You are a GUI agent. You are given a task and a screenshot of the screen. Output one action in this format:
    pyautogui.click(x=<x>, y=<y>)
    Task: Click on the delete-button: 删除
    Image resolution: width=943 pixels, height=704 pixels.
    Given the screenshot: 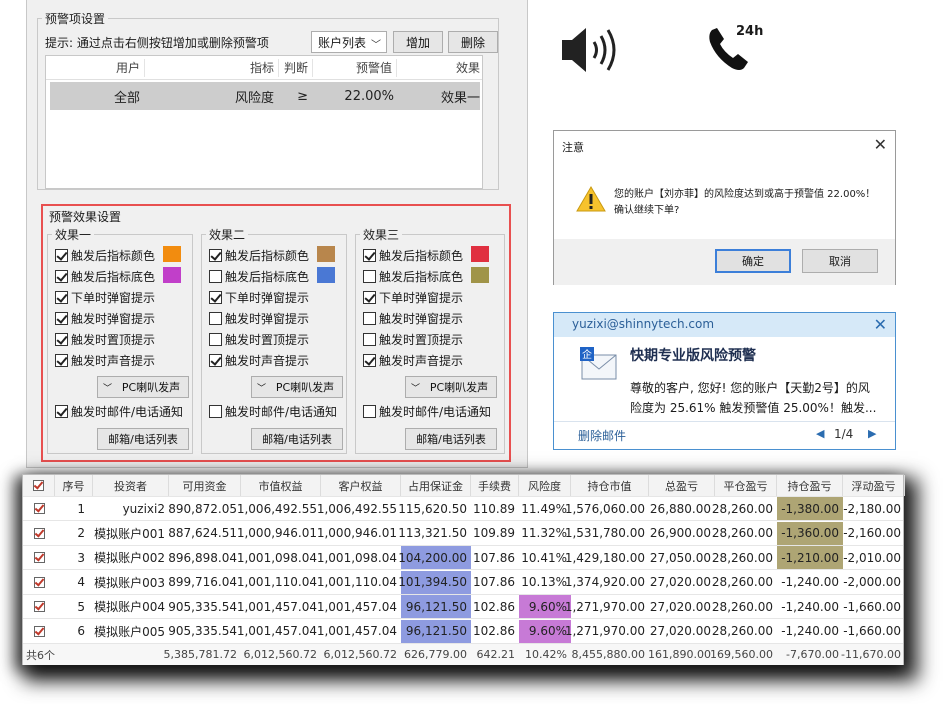 What is the action you would take?
    pyautogui.click(x=473, y=42)
    